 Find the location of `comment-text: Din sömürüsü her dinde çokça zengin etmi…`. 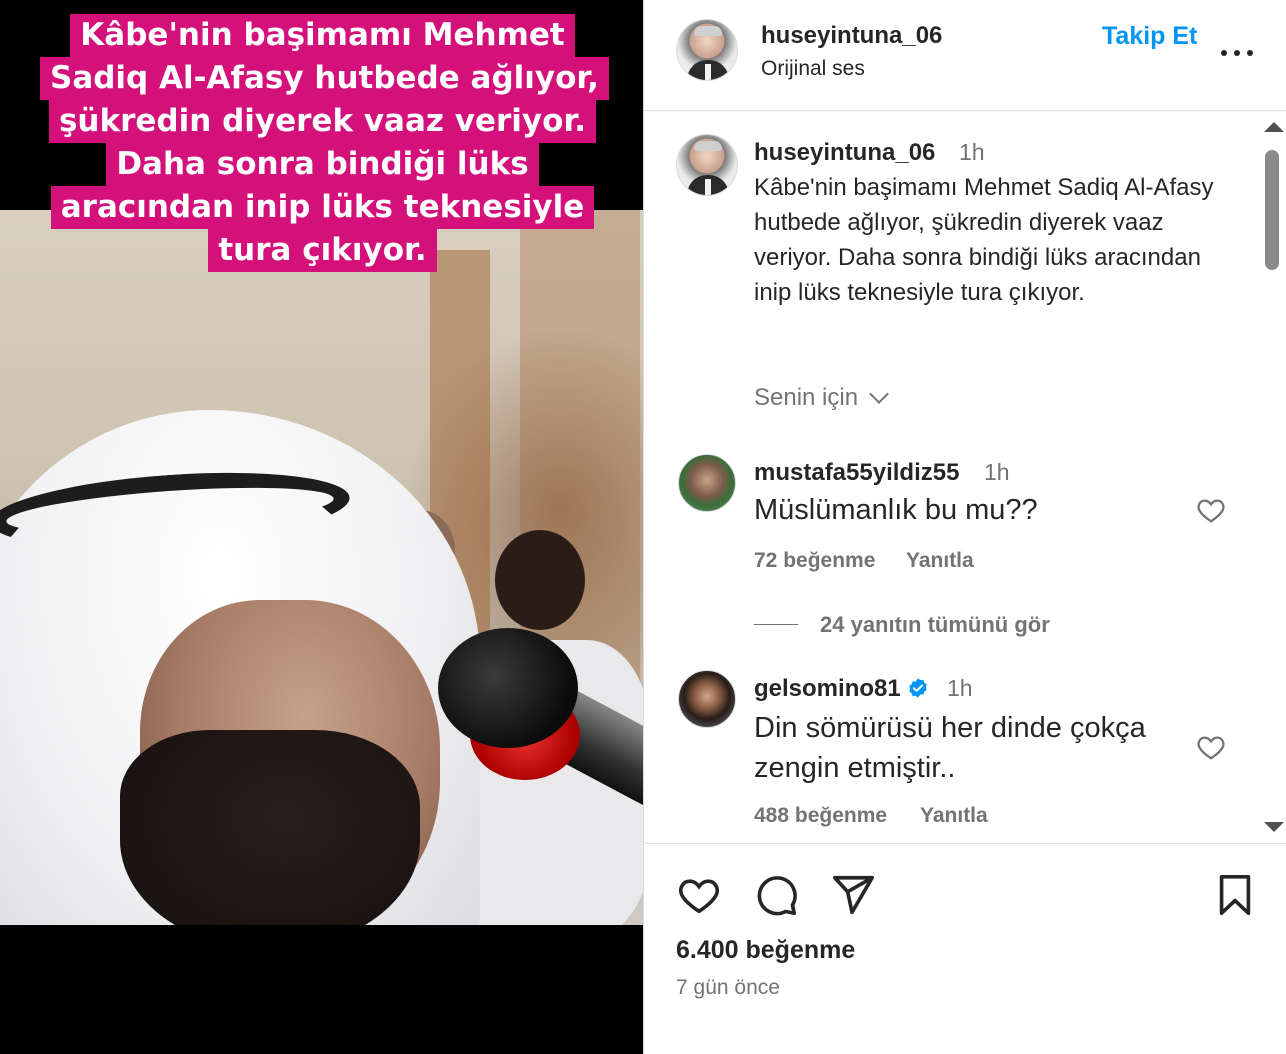

comment-text: Din sömürüsü her dinde çokça zengin etmi… is located at coordinates (950, 748).